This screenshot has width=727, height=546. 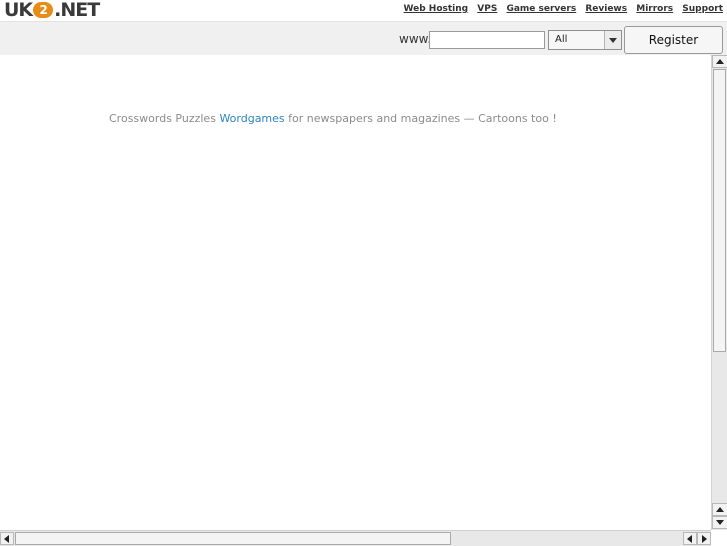 What do you see at coordinates (585, 40) in the screenshot?
I see `tld-select: All` at bounding box center [585, 40].